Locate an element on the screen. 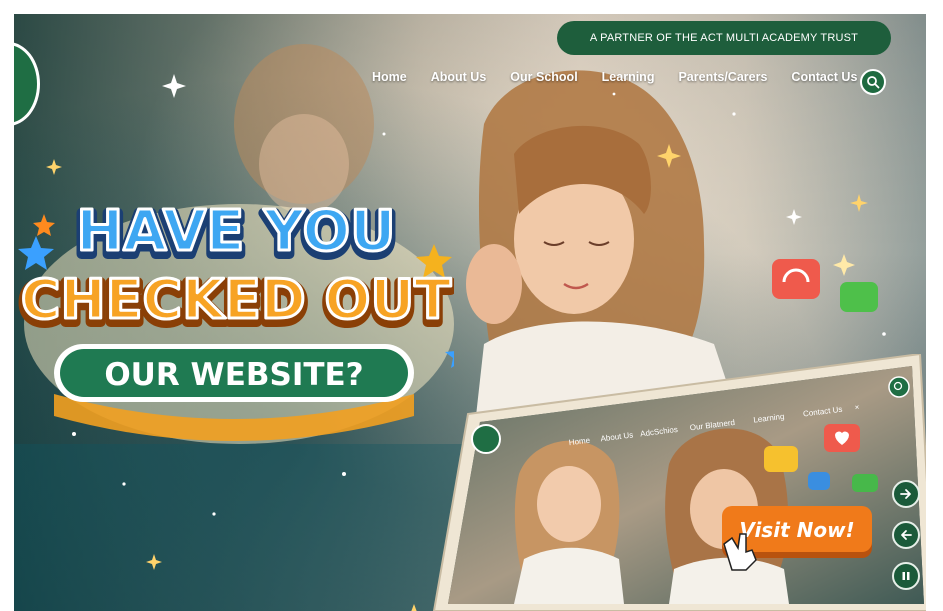 This screenshot has width=943, height=611. nav-our-school: Our School is located at coordinates (543, 77).